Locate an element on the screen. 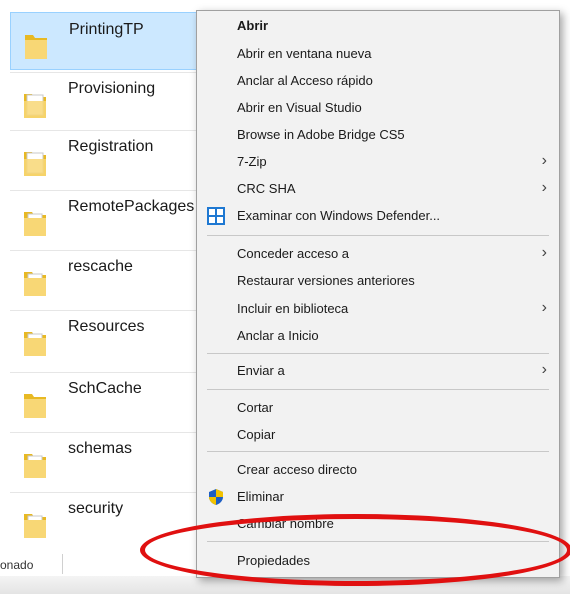  status-bar-divider is located at coordinates (62, 564).